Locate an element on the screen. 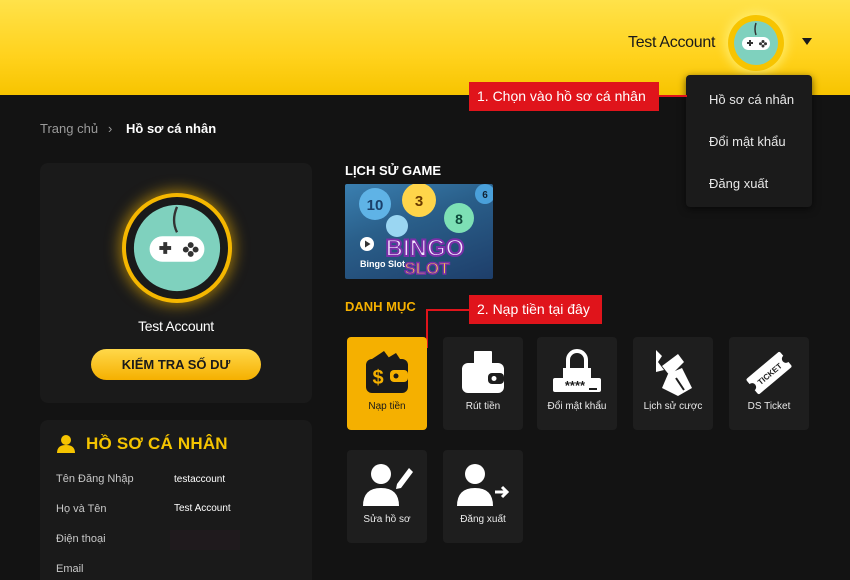 The height and width of the screenshot is (580, 850). category-logout: Đăng xuất is located at coordinates (483, 496).